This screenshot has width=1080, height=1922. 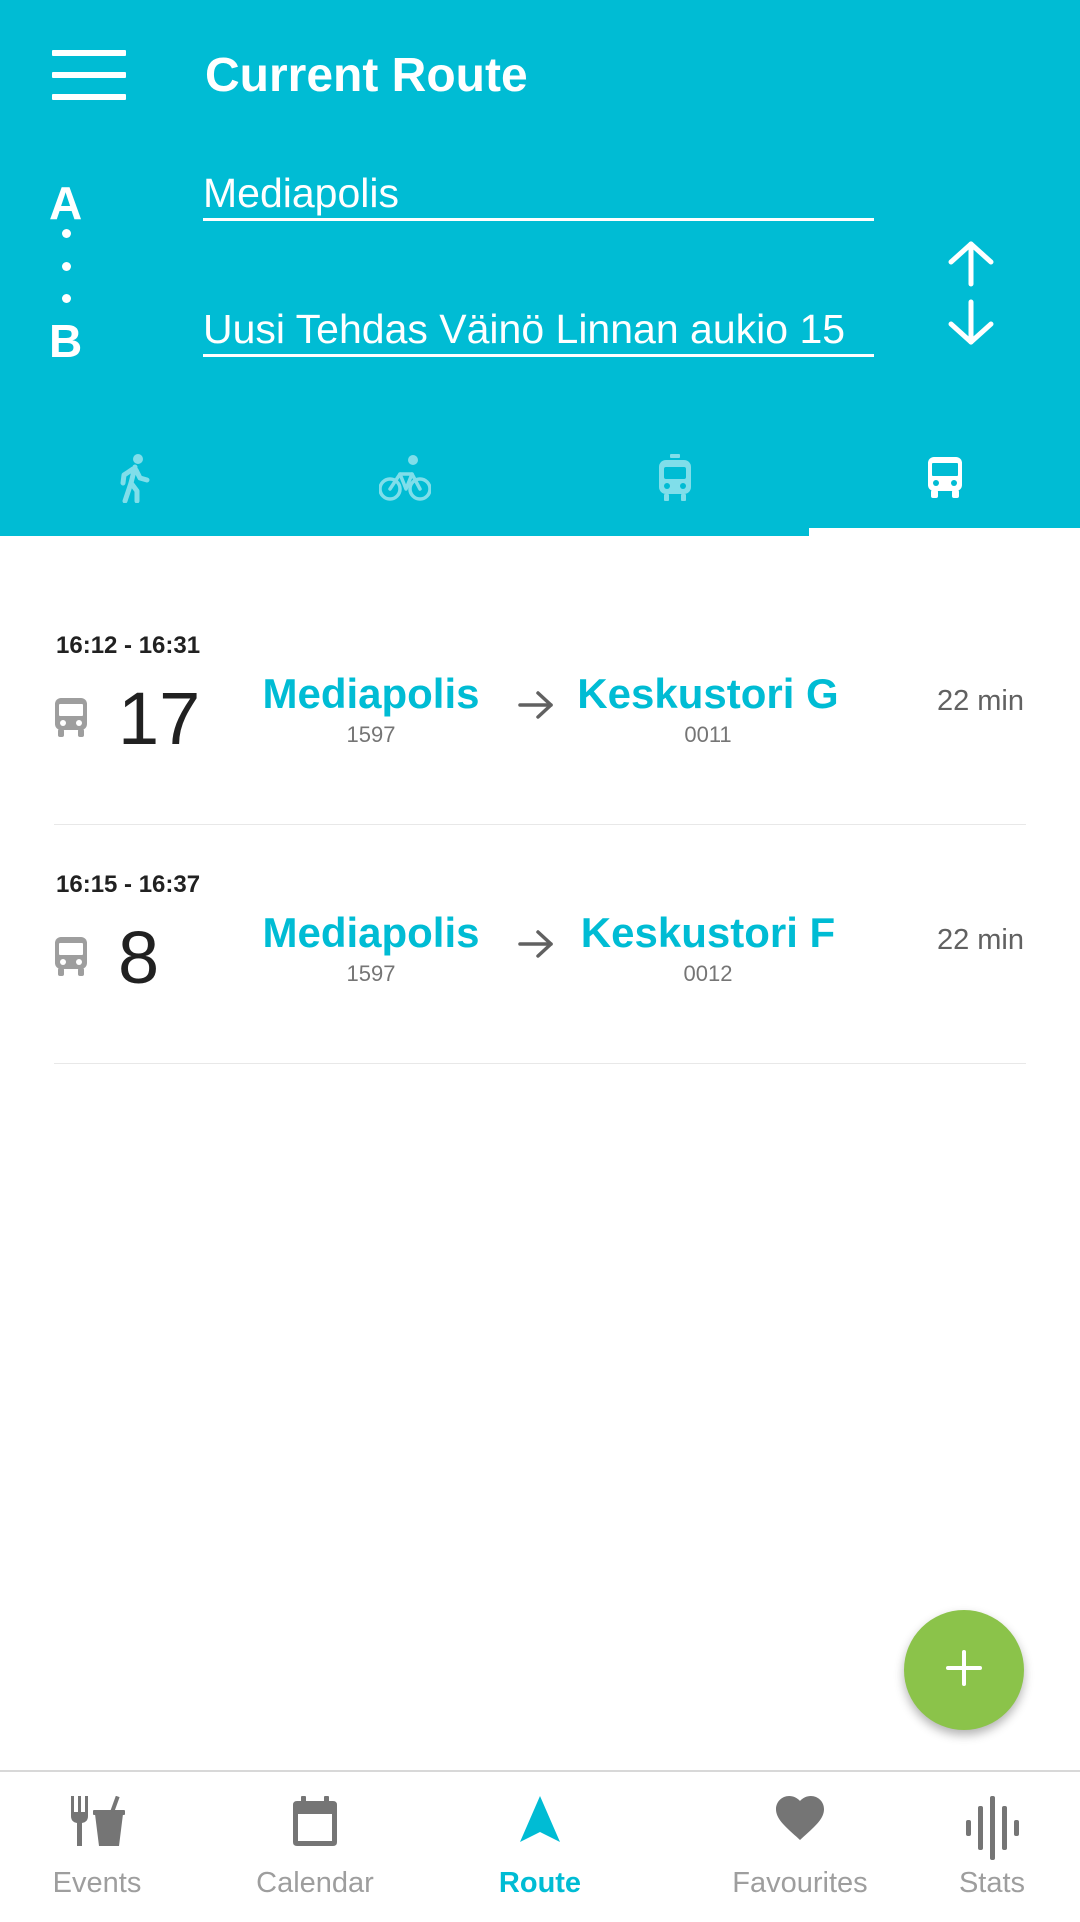 What do you see at coordinates (66, 203) in the screenshot?
I see `origin-label: A` at bounding box center [66, 203].